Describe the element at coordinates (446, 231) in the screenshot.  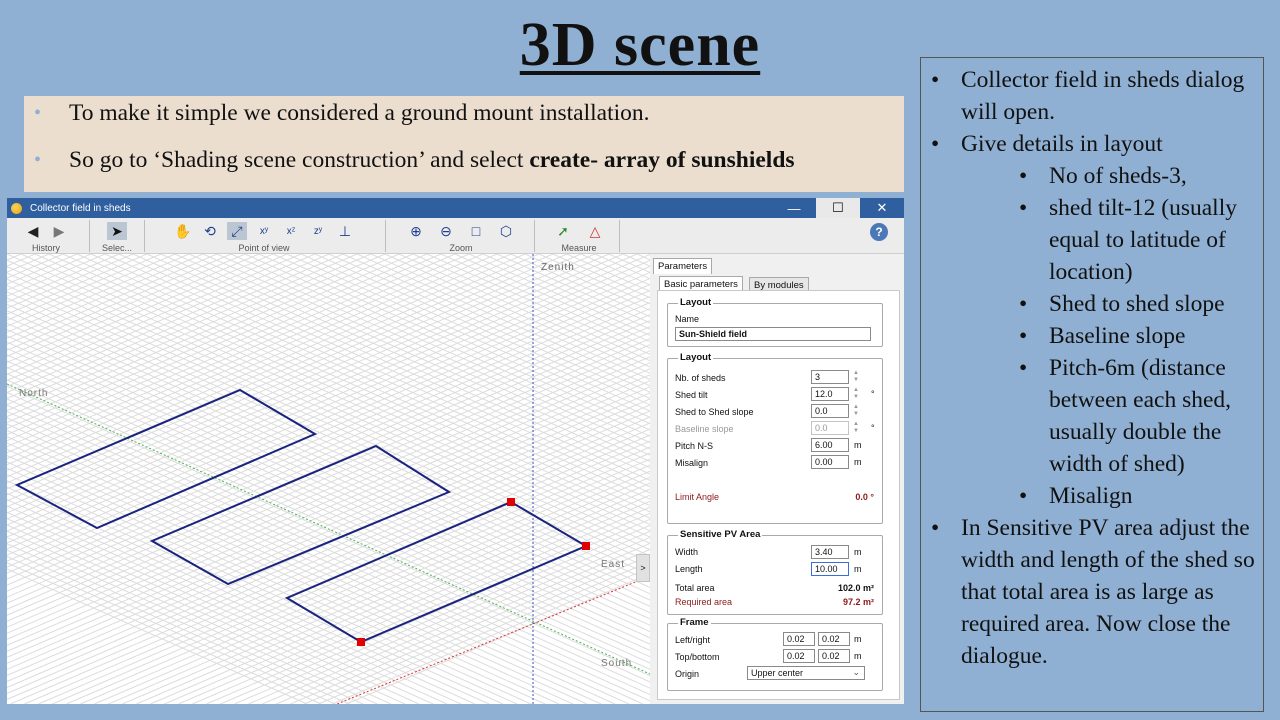
I see `zoom-out-icon: ⊖` at that location.